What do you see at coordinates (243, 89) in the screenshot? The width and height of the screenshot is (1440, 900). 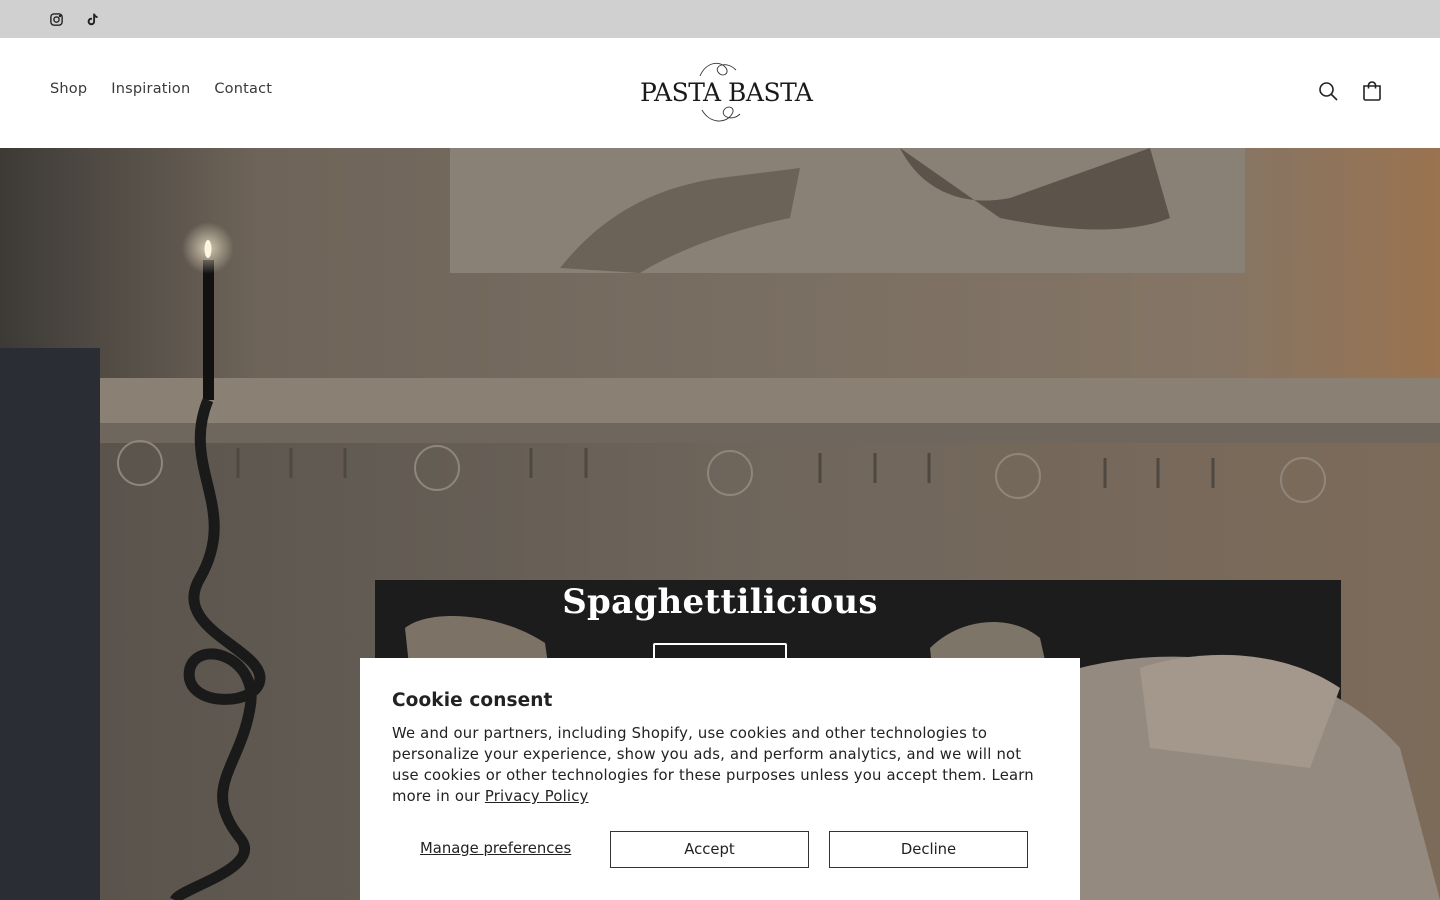 I see `nav-item-contact: Contact` at bounding box center [243, 89].